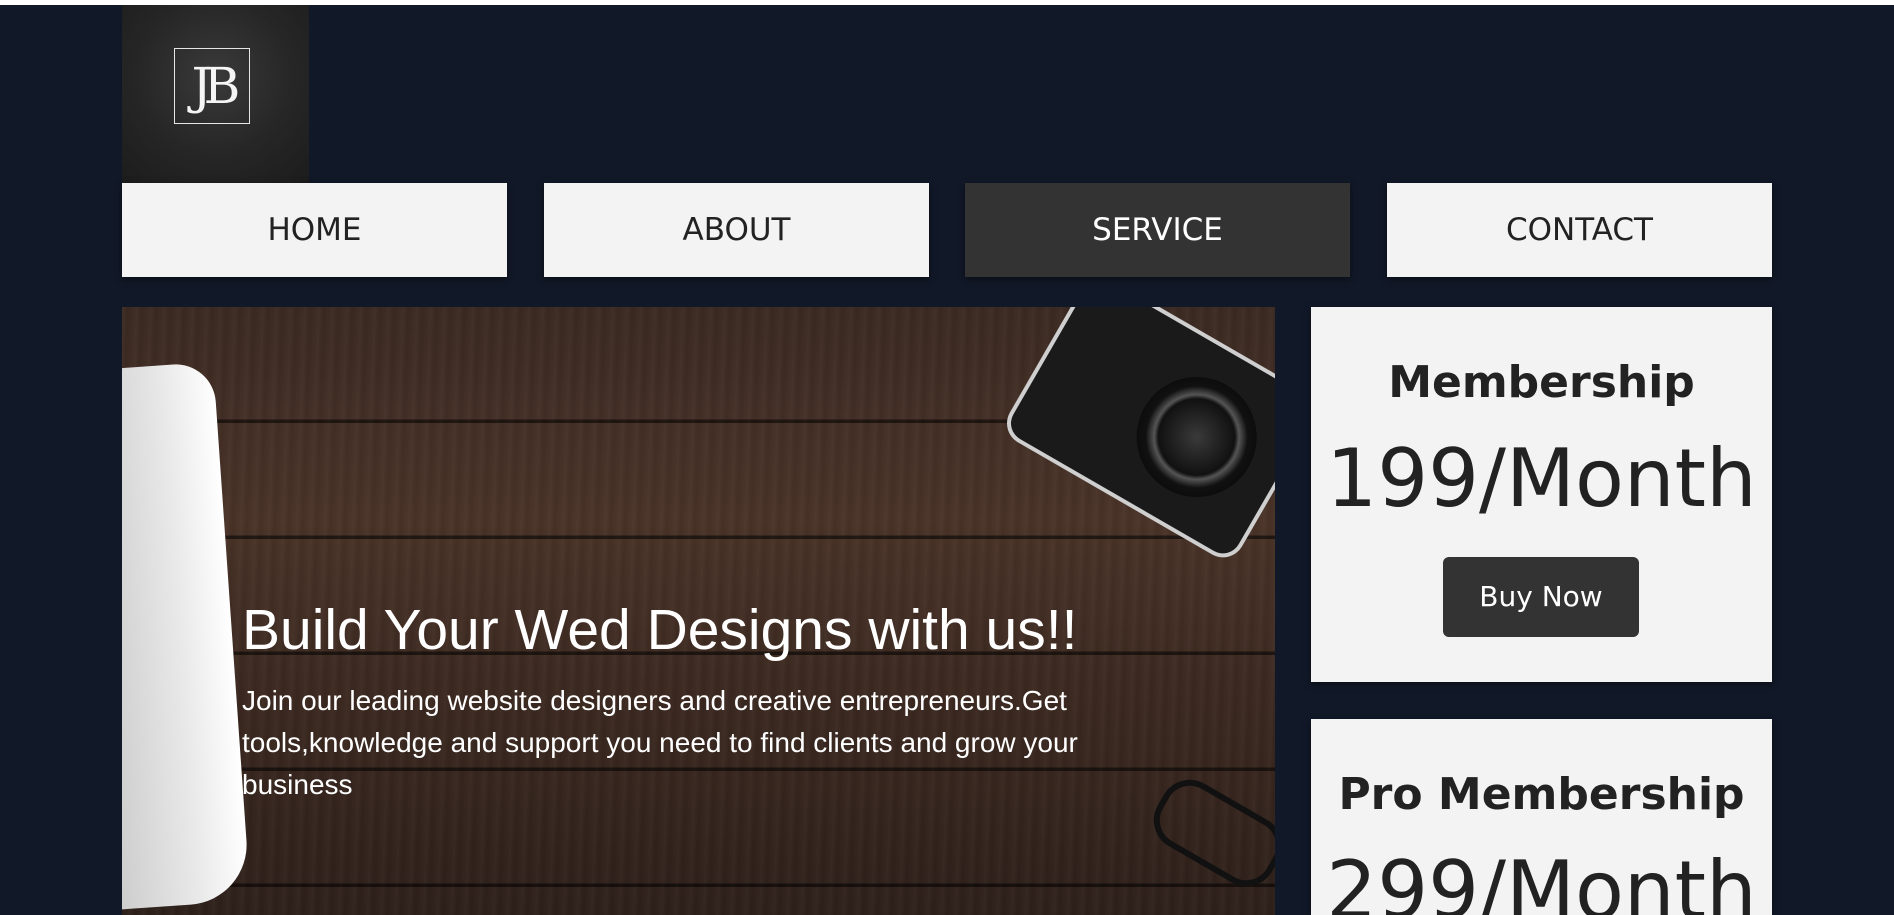  I want to click on logo-text: JB, so click(216, 86).